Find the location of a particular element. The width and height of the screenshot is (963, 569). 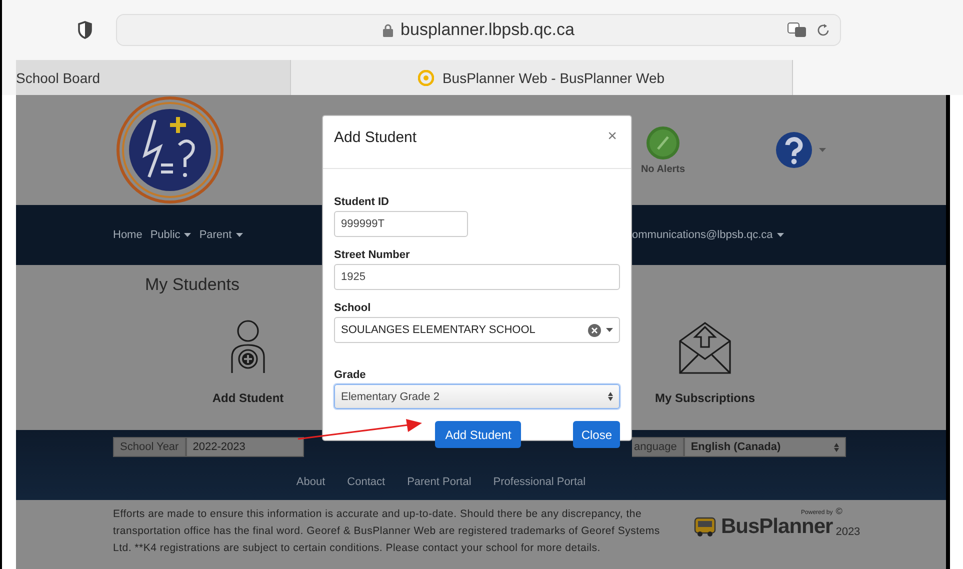

bus-icon is located at coordinates (705, 527).